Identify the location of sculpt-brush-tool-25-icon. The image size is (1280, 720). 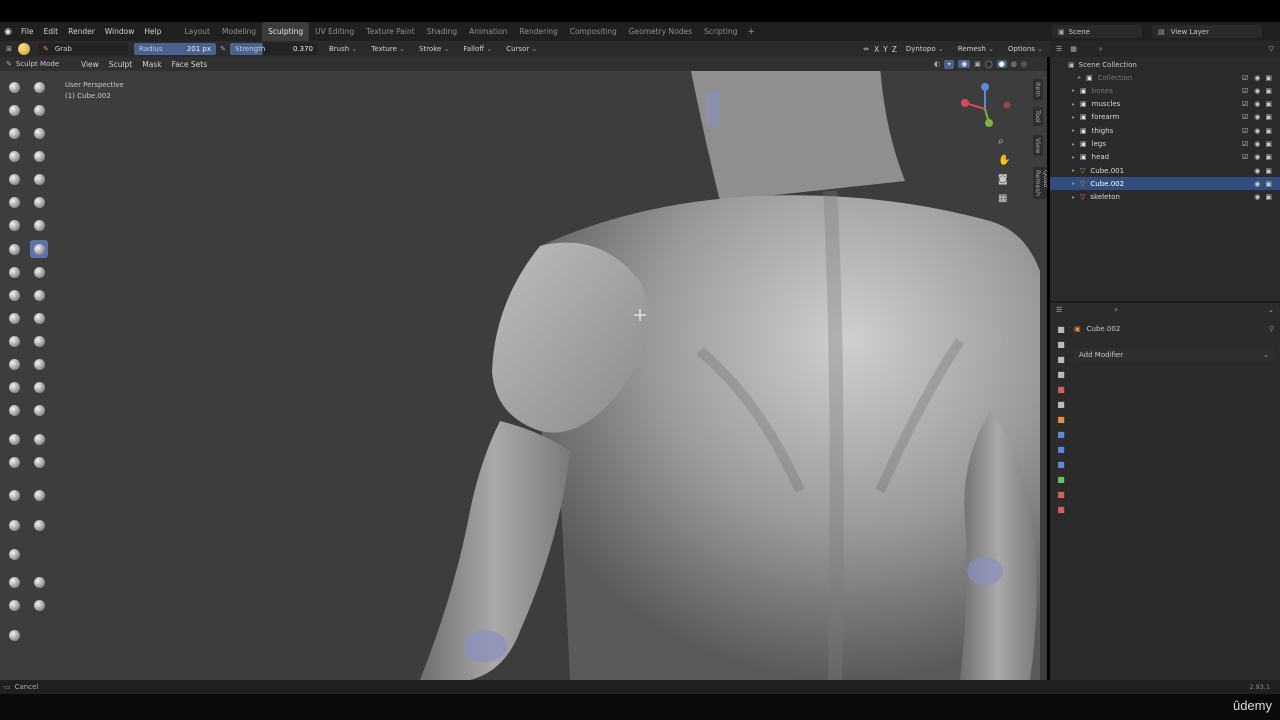
(14, 364).